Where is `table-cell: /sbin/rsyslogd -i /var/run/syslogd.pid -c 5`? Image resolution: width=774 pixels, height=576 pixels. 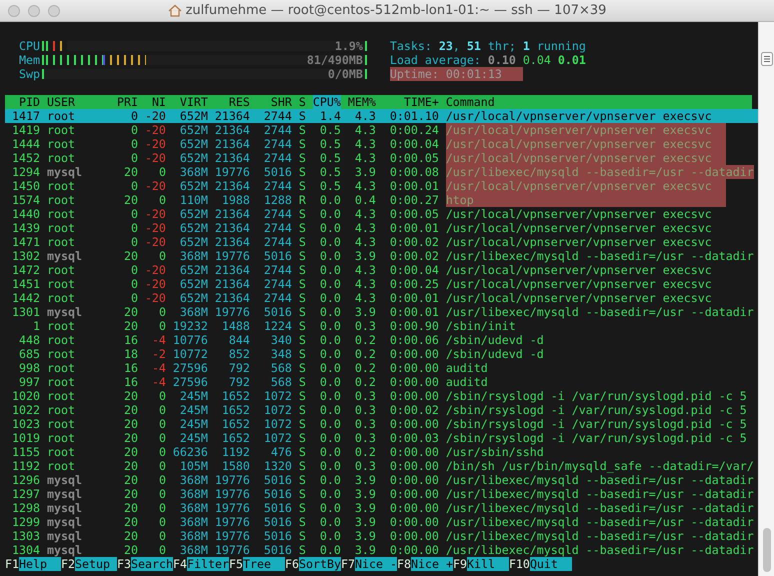 table-cell: /sbin/rsyslogd -i /var/run/syslogd.pid -c 5 is located at coordinates (596, 438).